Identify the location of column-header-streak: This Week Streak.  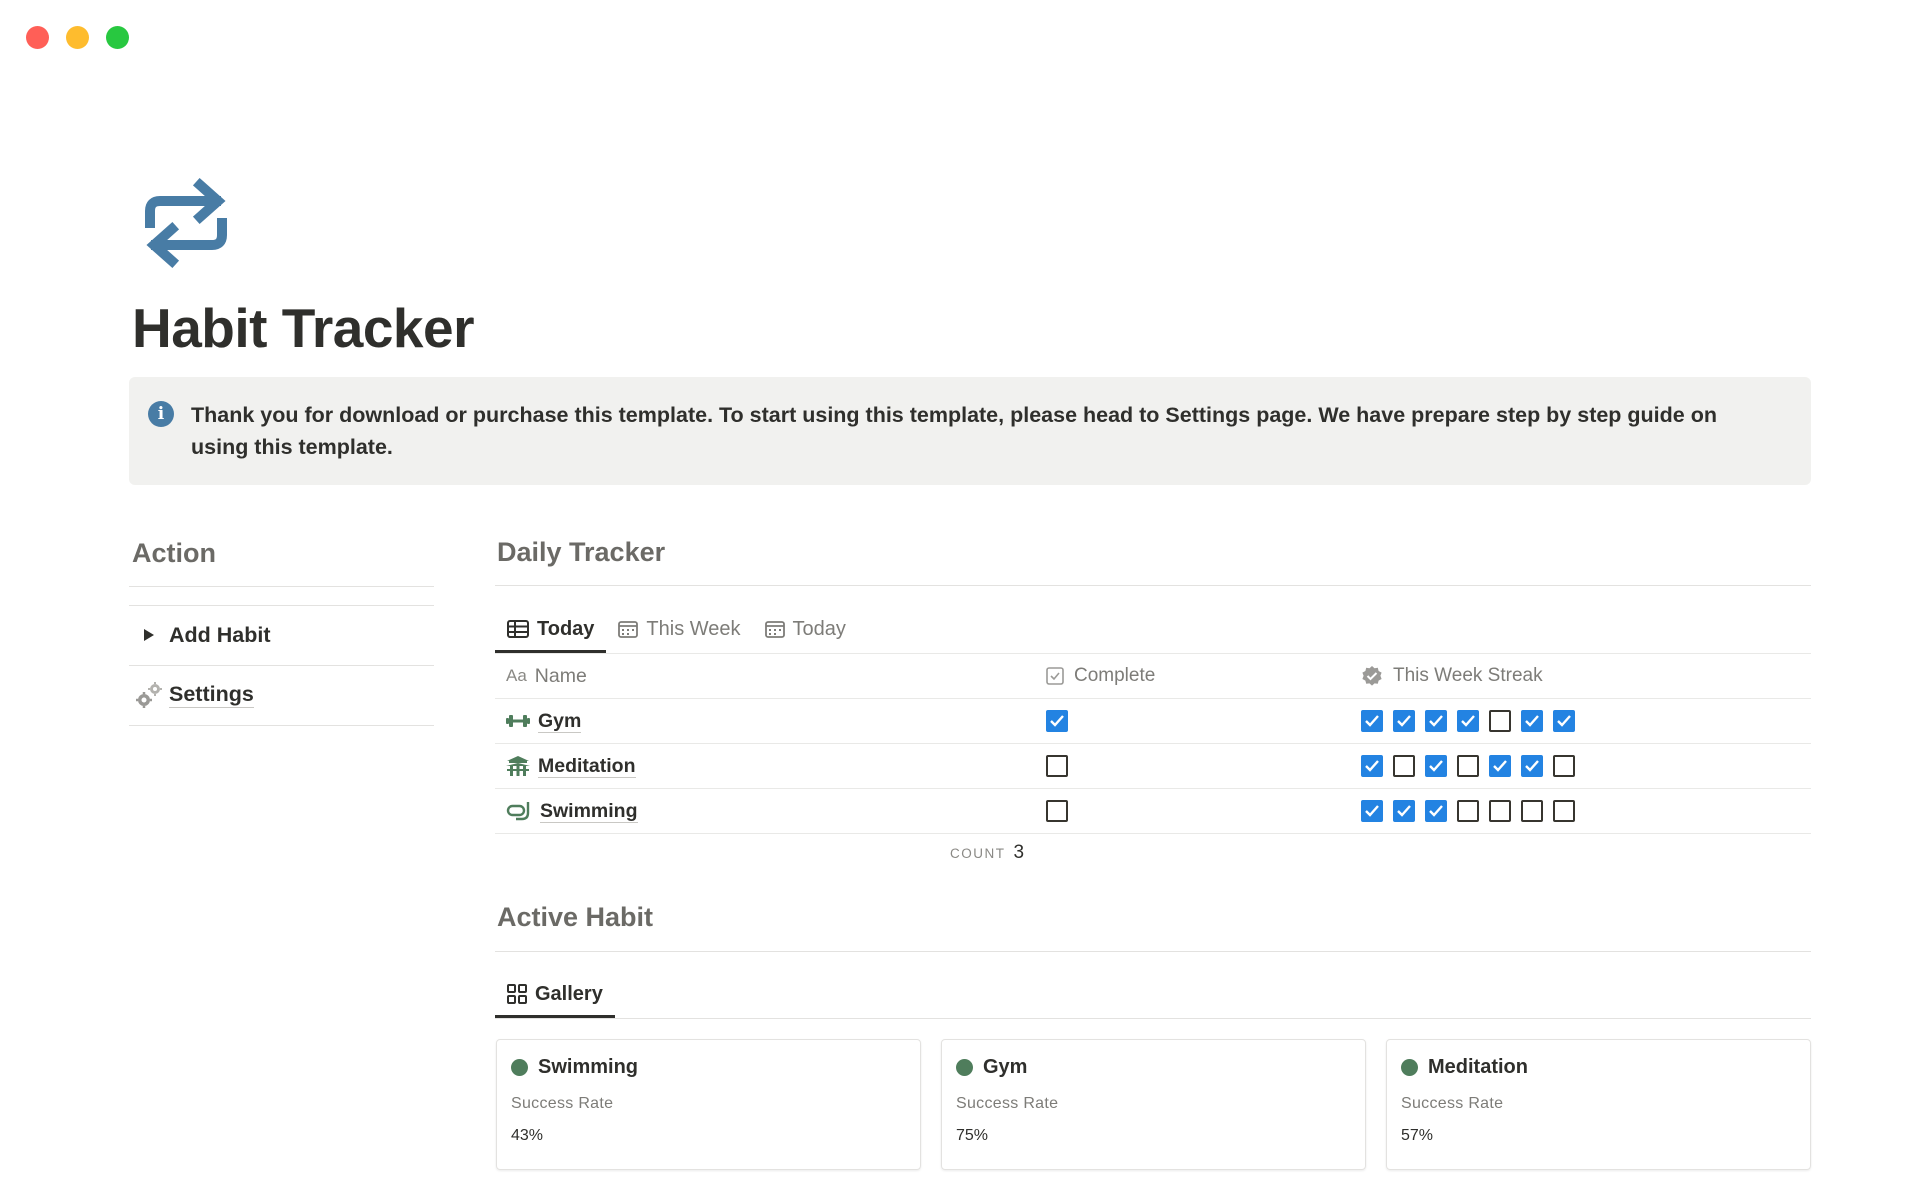
(1452, 676).